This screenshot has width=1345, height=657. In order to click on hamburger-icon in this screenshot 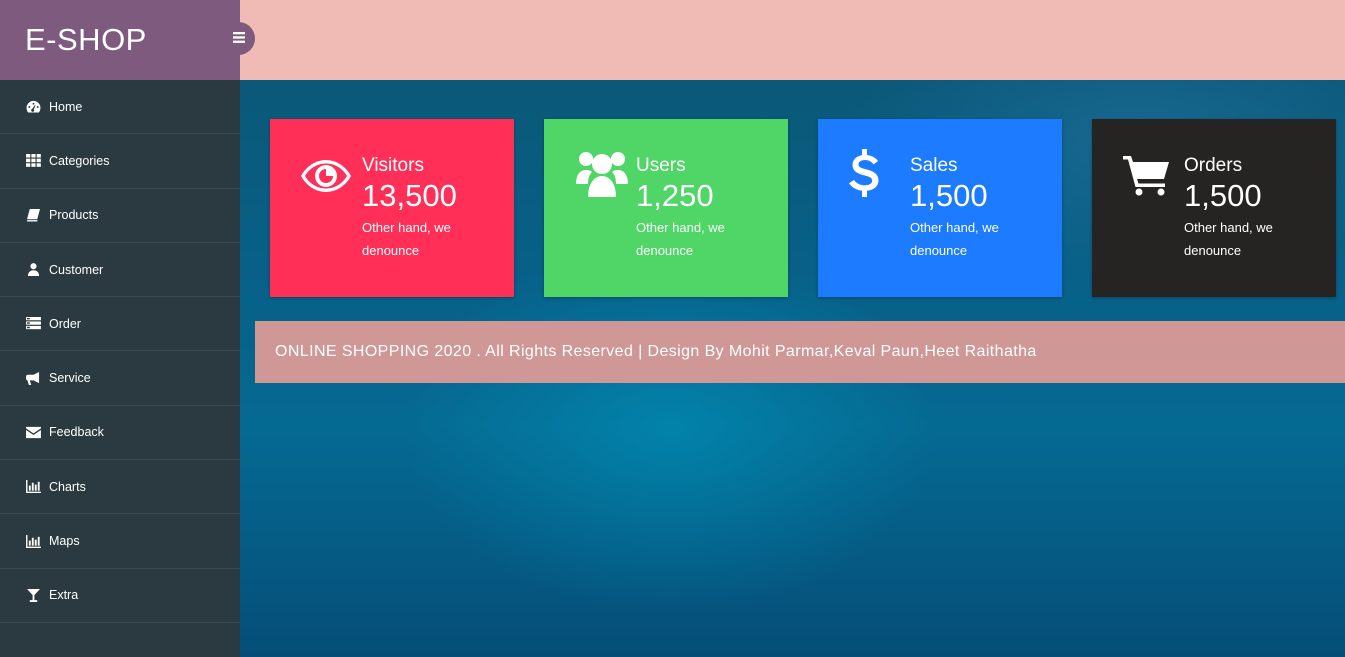, I will do `click(239, 39)`.